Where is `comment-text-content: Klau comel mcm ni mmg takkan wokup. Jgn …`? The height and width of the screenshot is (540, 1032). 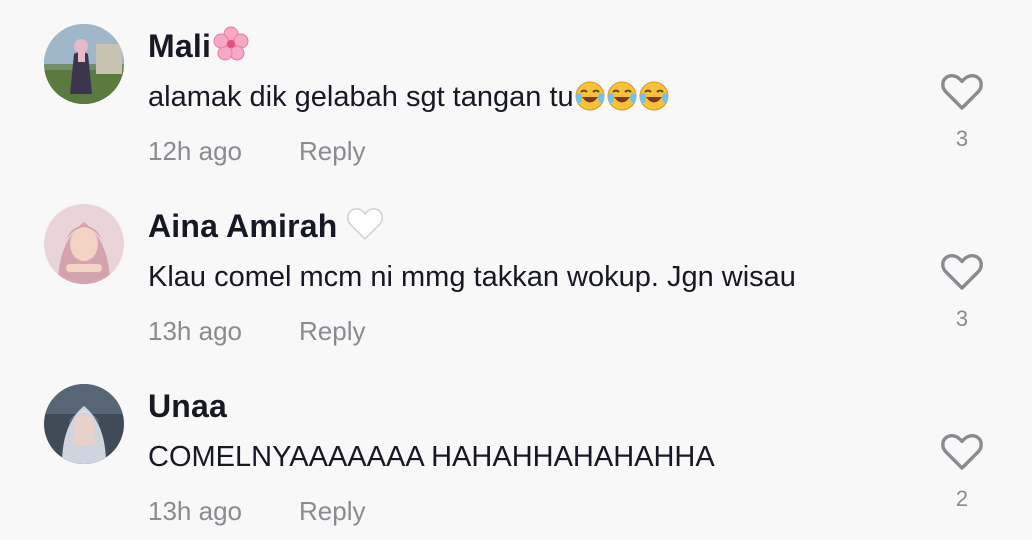 comment-text-content: Klau comel mcm ni mmg takkan wokup. Jgn … is located at coordinates (472, 277).